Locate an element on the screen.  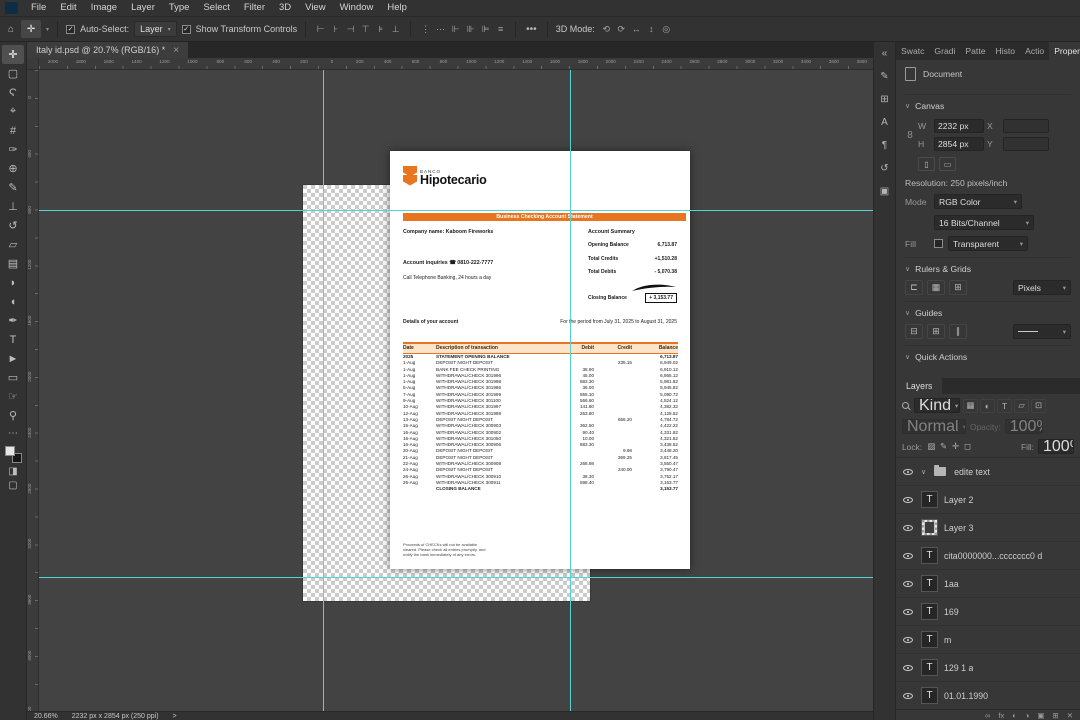
character-panel-icon: A is located at coordinates (884, 122).